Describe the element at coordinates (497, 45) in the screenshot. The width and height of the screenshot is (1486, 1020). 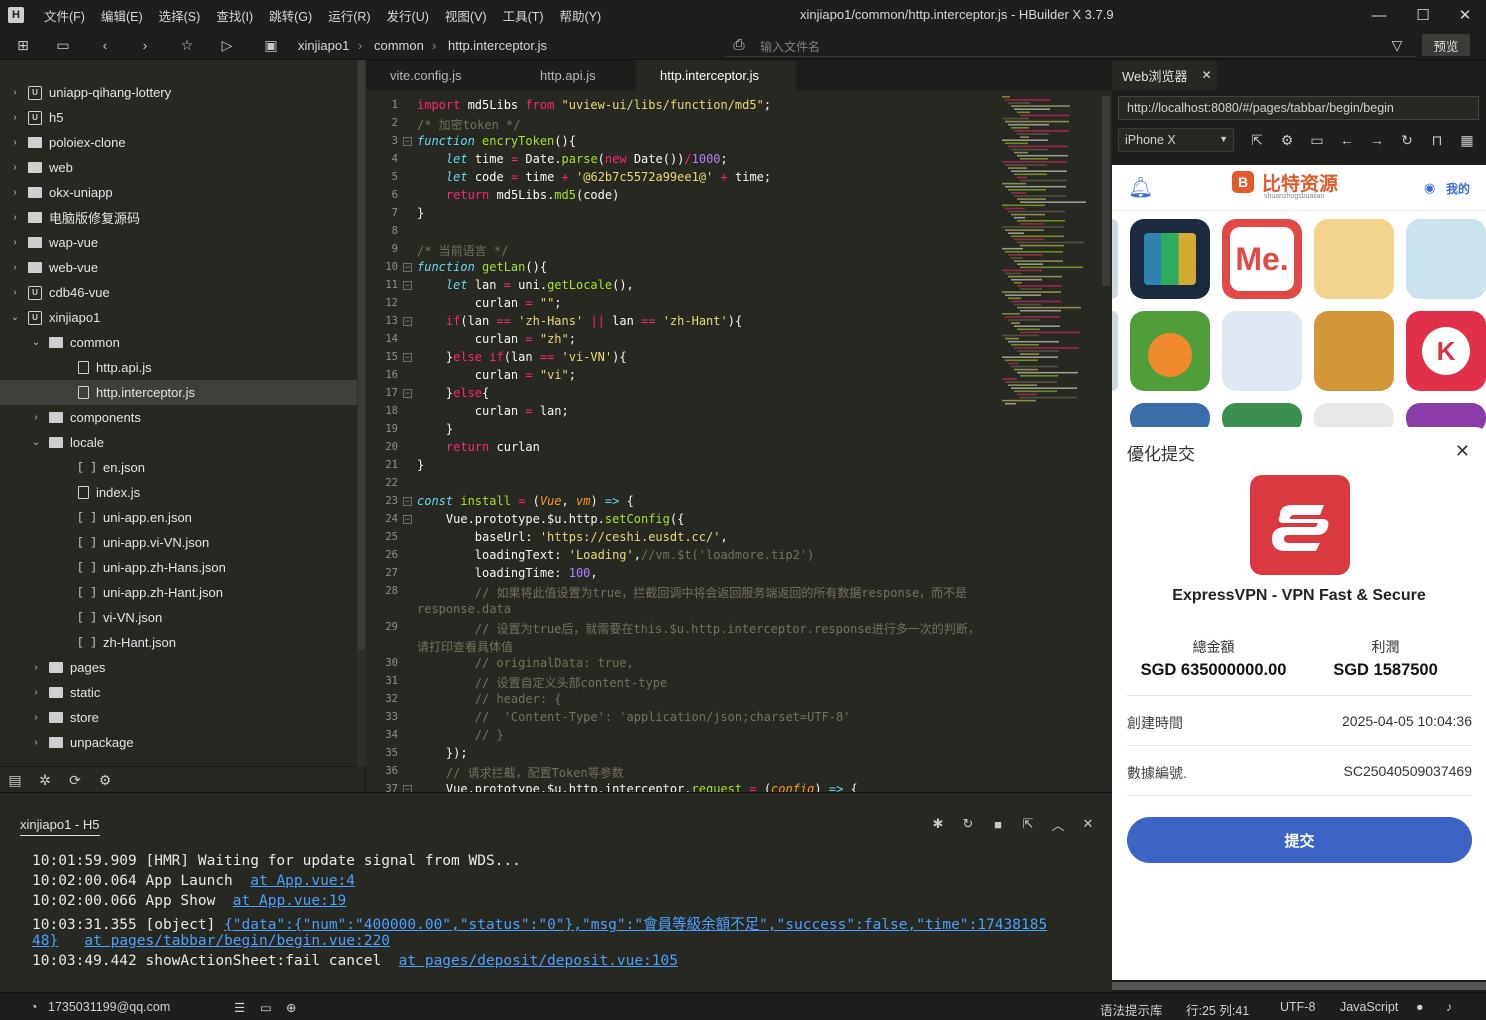
I see `breadcrumb-file: http.interceptor.js` at that location.